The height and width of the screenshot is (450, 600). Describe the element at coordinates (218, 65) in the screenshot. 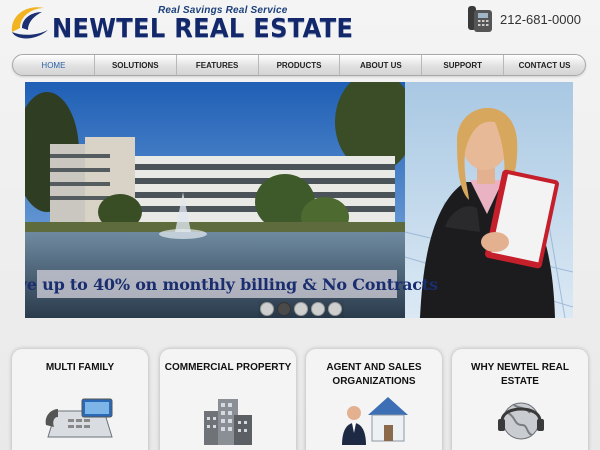

I see `nav-features: FEATURES` at that location.